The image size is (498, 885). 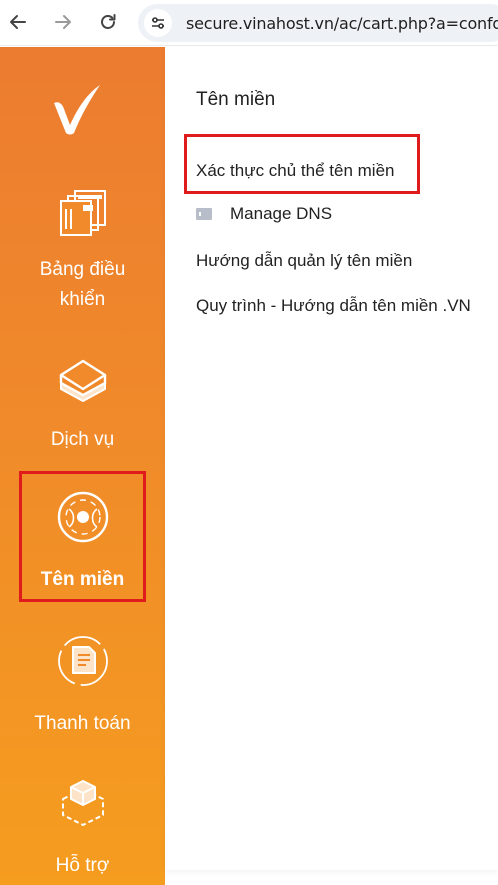 What do you see at coordinates (281, 213) in the screenshot?
I see `link-label: Manage DNS` at bounding box center [281, 213].